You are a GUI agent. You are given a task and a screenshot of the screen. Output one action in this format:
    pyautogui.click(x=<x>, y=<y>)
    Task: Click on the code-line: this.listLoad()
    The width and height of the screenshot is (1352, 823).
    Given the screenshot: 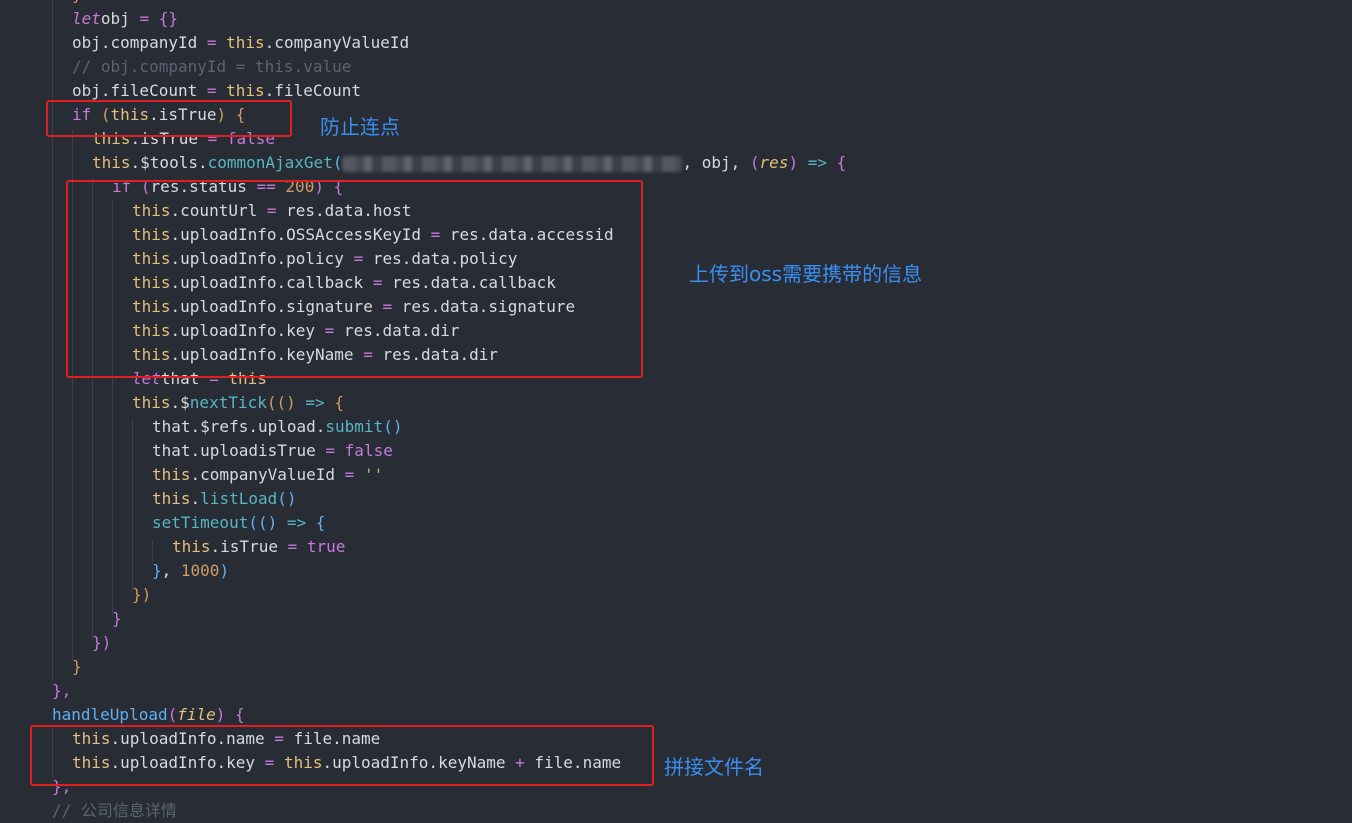 What is the action you would take?
    pyautogui.click(x=224, y=499)
    